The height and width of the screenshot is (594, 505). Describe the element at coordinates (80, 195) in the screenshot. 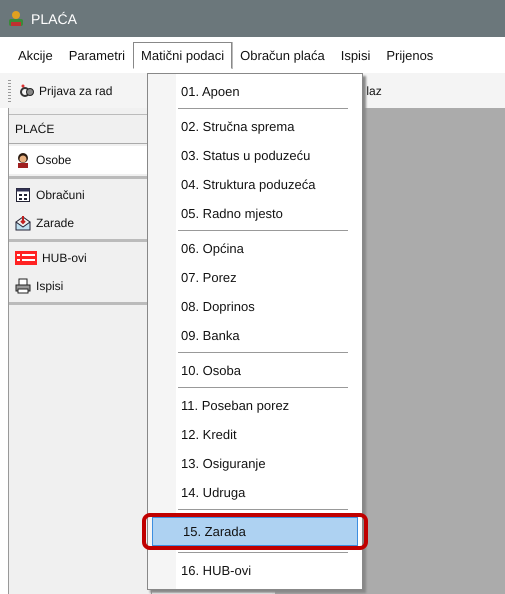

I see `sidebar-item: Obračuni` at that location.